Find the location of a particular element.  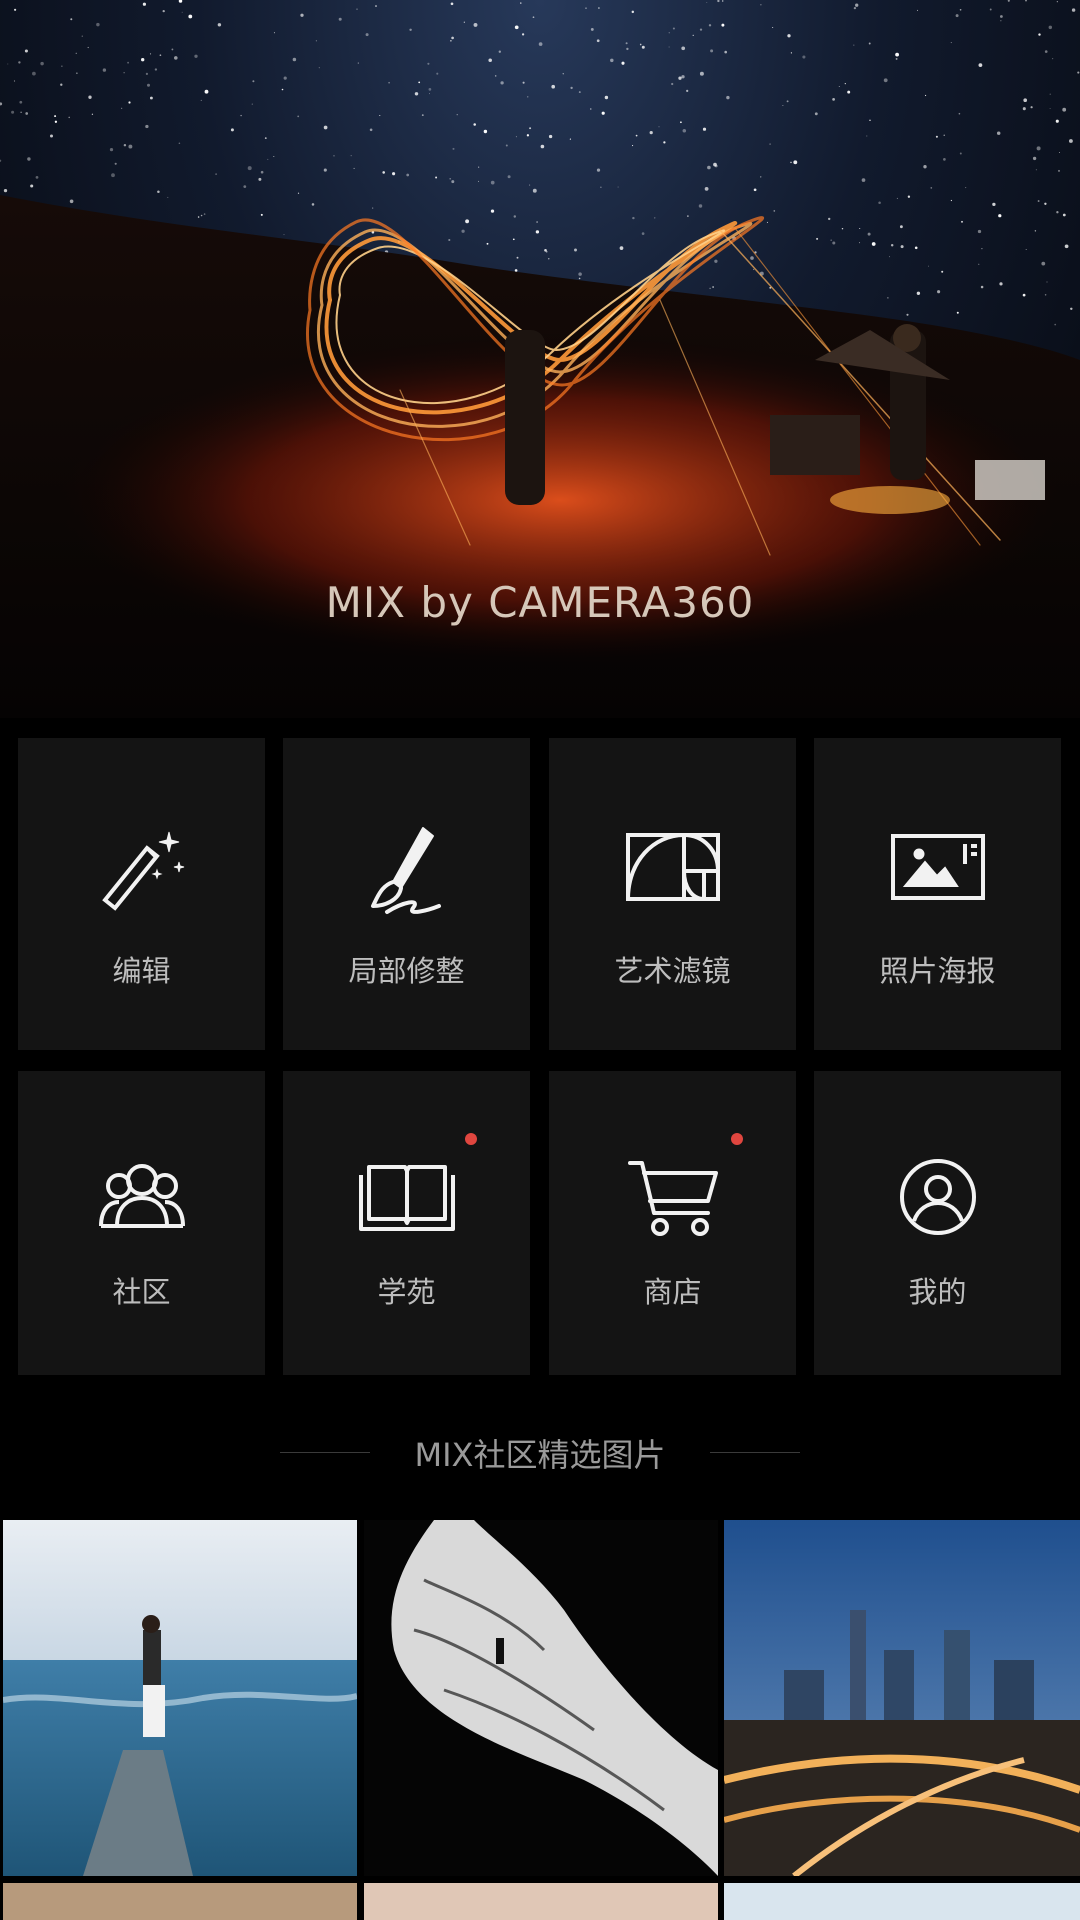

feature-academy-tile: 学苑 is located at coordinates (406, 1223).